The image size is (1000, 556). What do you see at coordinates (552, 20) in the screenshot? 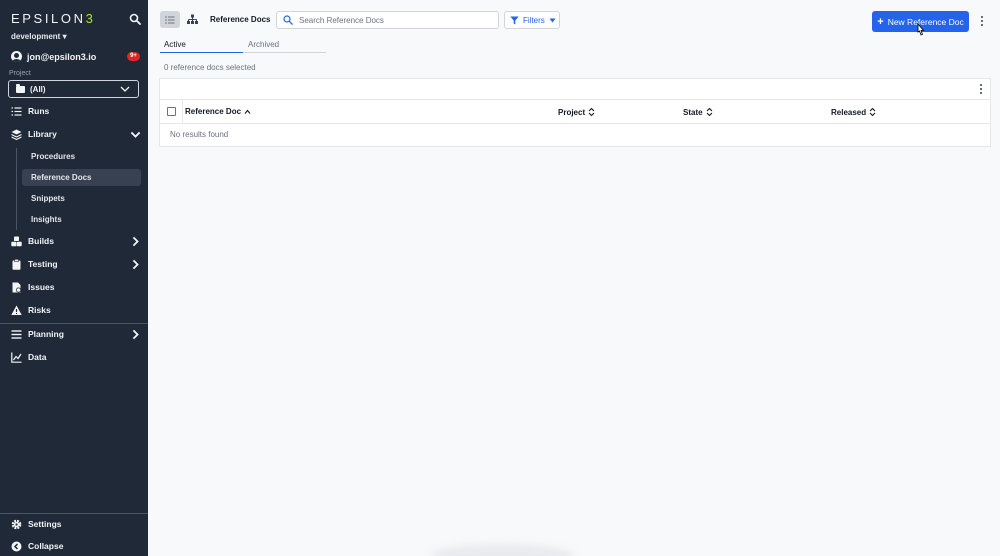
I see `caret-down-icon` at bounding box center [552, 20].